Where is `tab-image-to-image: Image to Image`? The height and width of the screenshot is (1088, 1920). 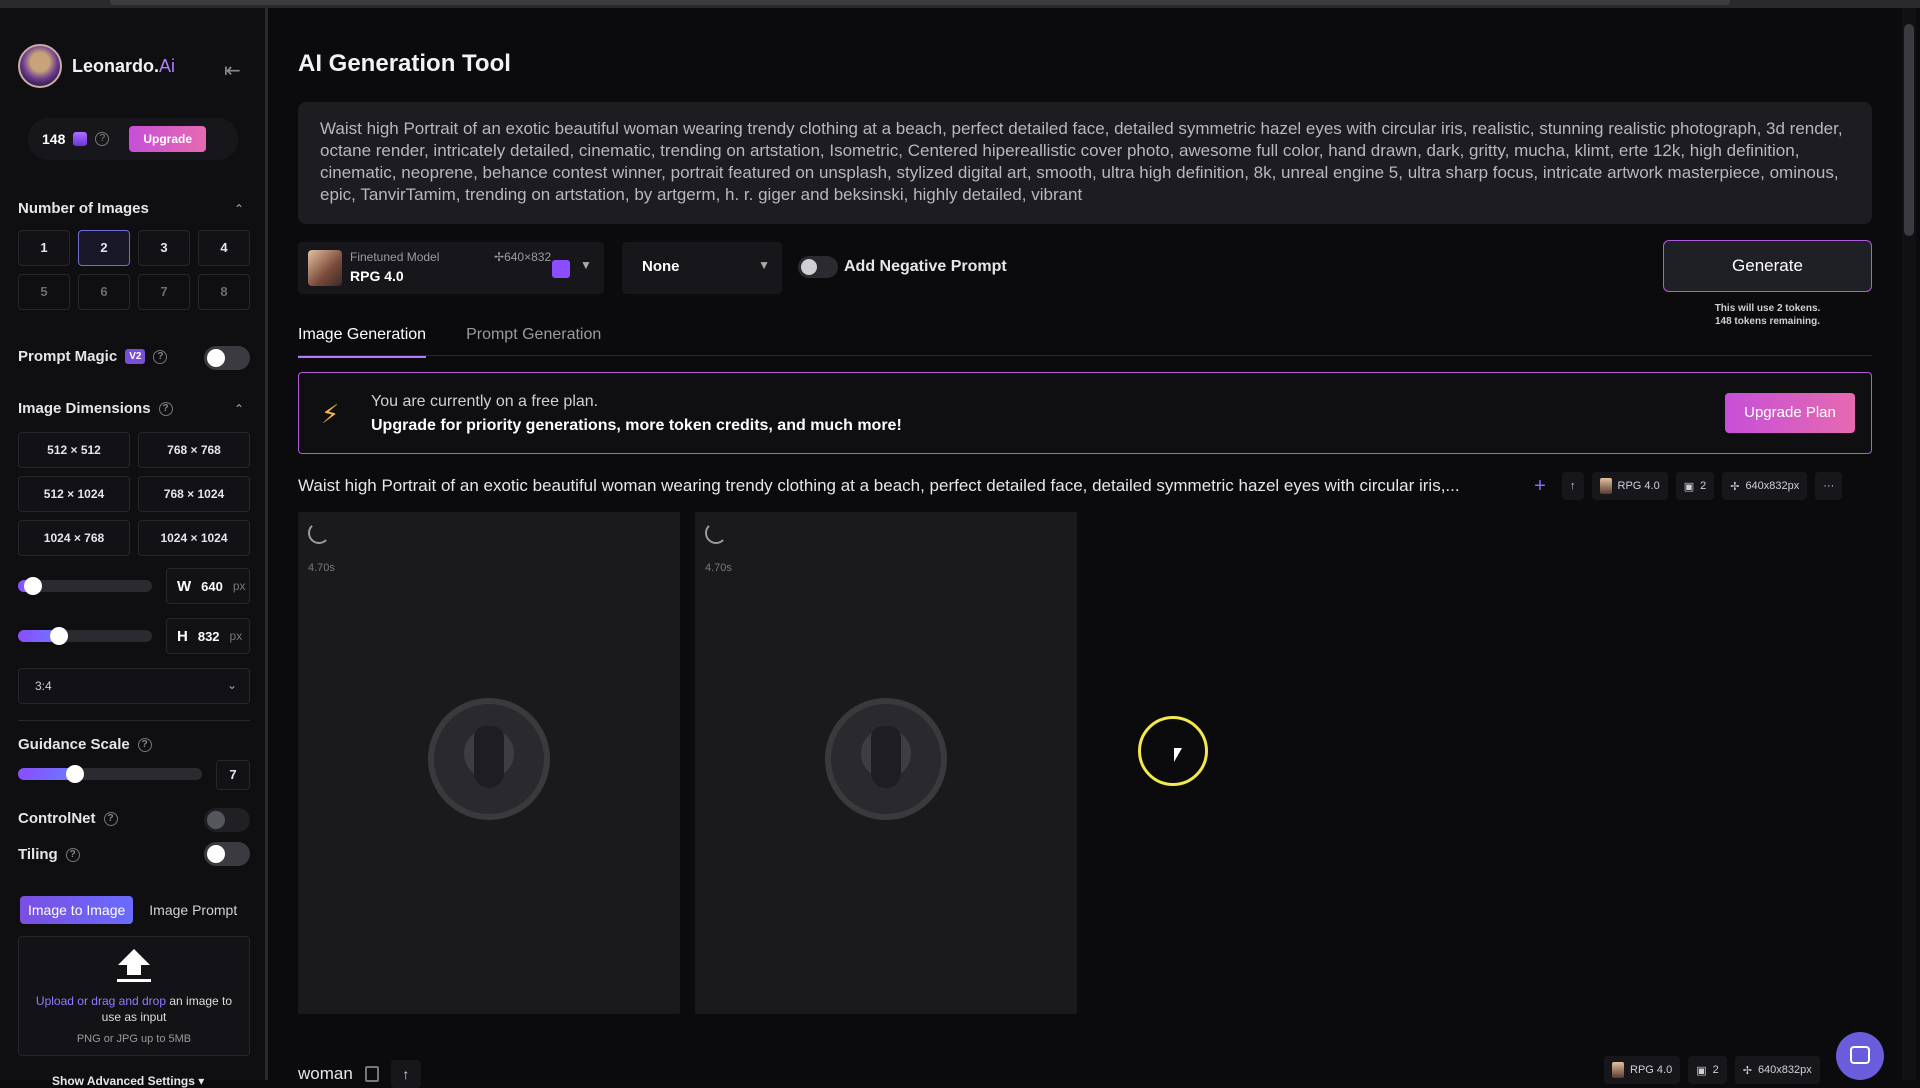
tab-image-to-image: Image to Image is located at coordinates (77, 910).